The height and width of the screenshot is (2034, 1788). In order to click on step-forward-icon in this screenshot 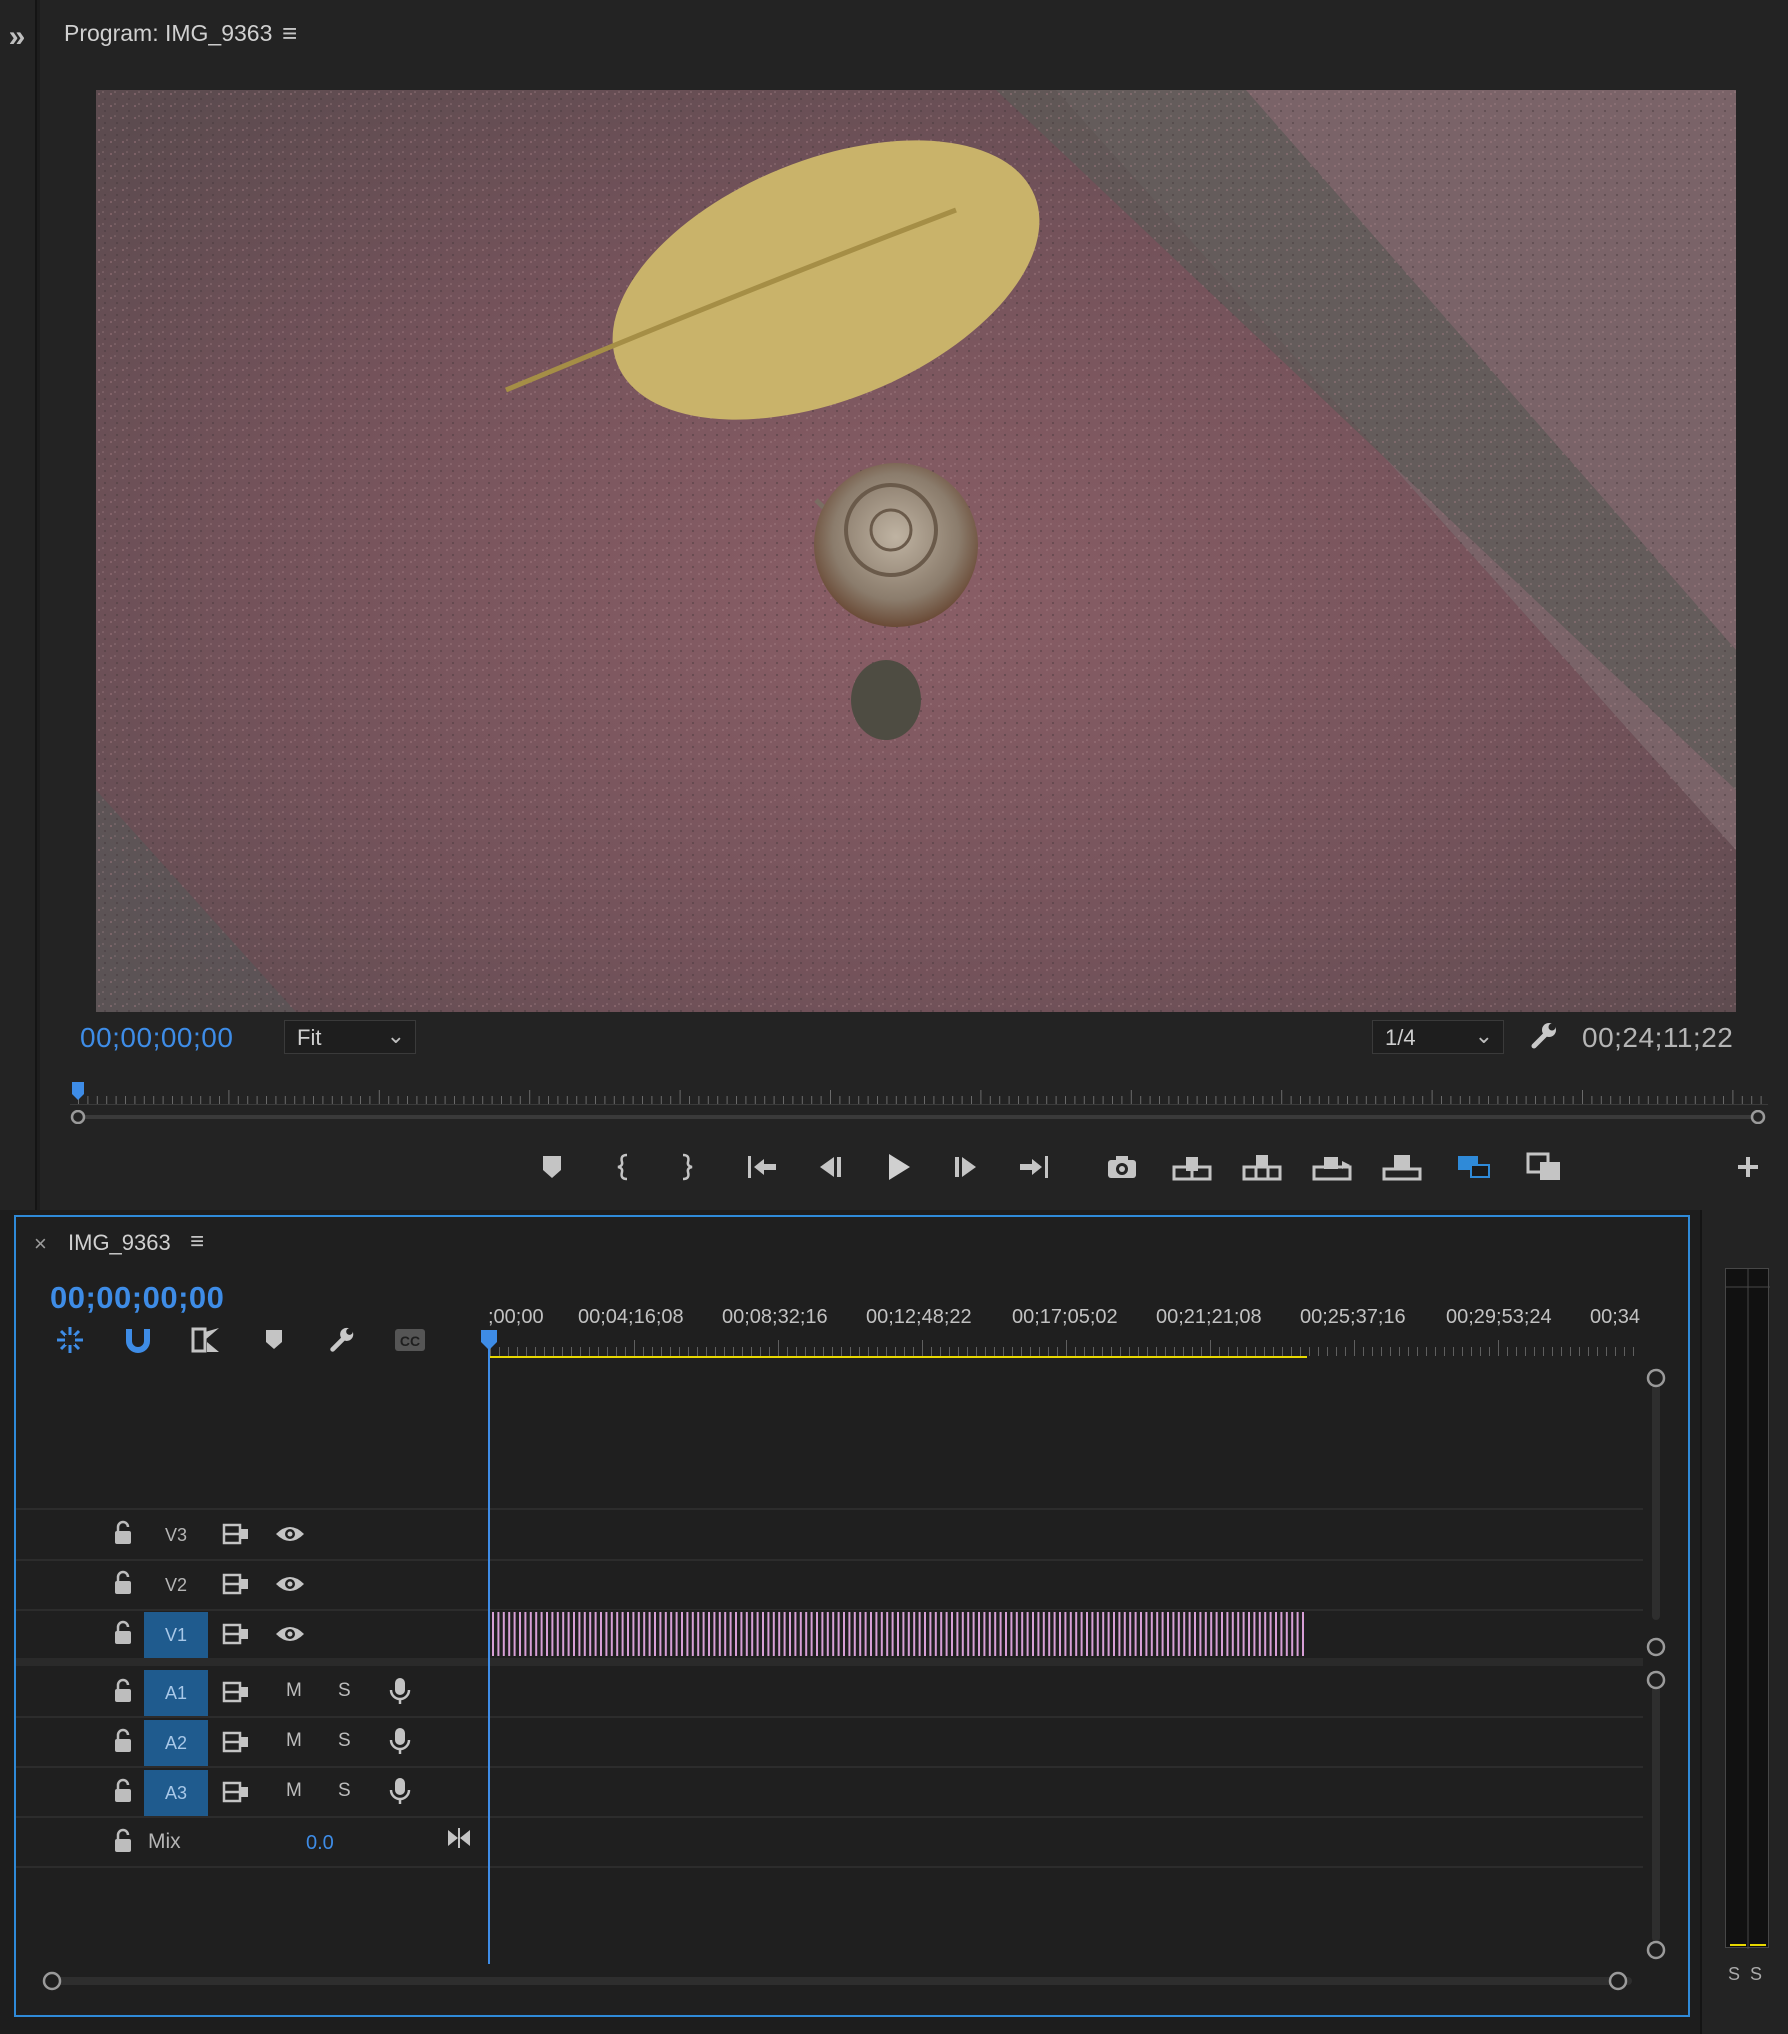, I will do `click(966, 1167)`.